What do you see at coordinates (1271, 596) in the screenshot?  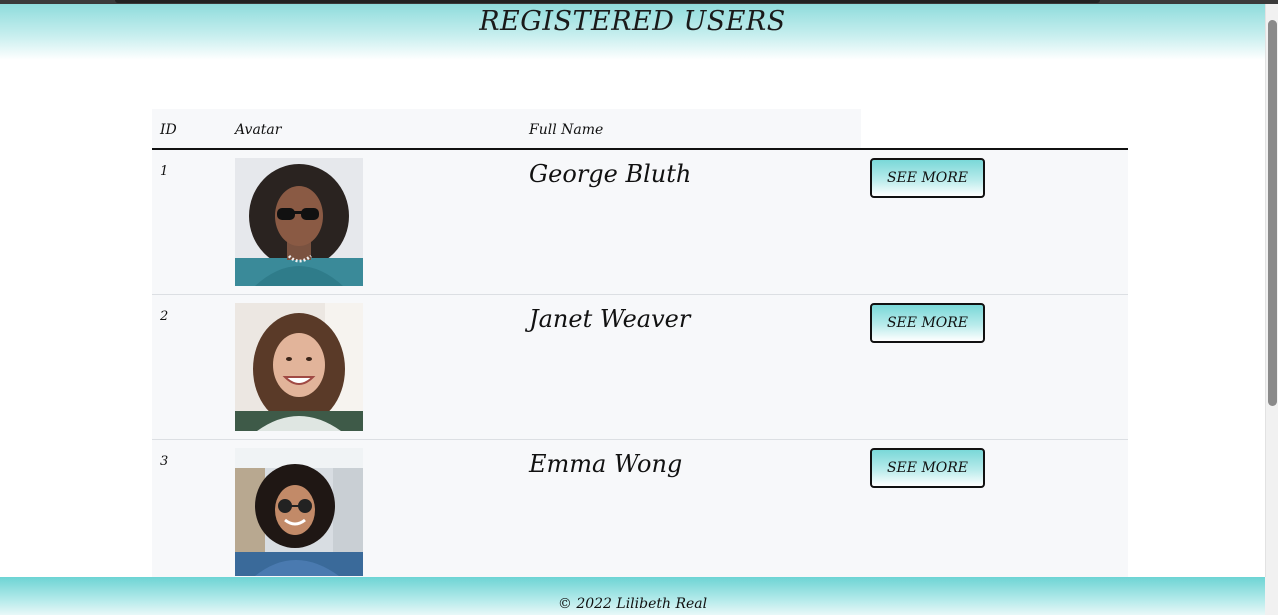 I see `scrollbar-corner` at bounding box center [1271, 596].